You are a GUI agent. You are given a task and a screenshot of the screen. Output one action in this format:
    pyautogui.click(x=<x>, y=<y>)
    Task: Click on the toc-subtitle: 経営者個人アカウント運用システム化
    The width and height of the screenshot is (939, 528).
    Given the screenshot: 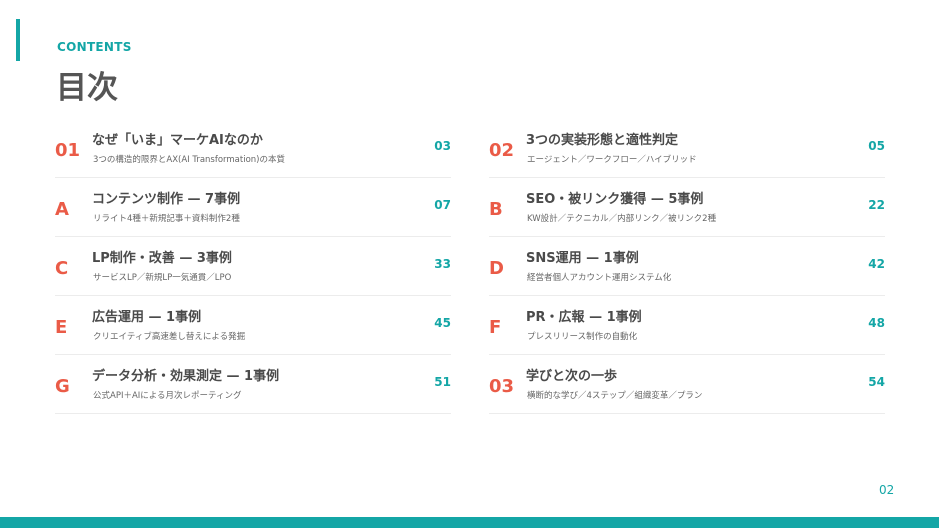 What is the action you would take?
    pyautogui.click(x=599, y=278)
    